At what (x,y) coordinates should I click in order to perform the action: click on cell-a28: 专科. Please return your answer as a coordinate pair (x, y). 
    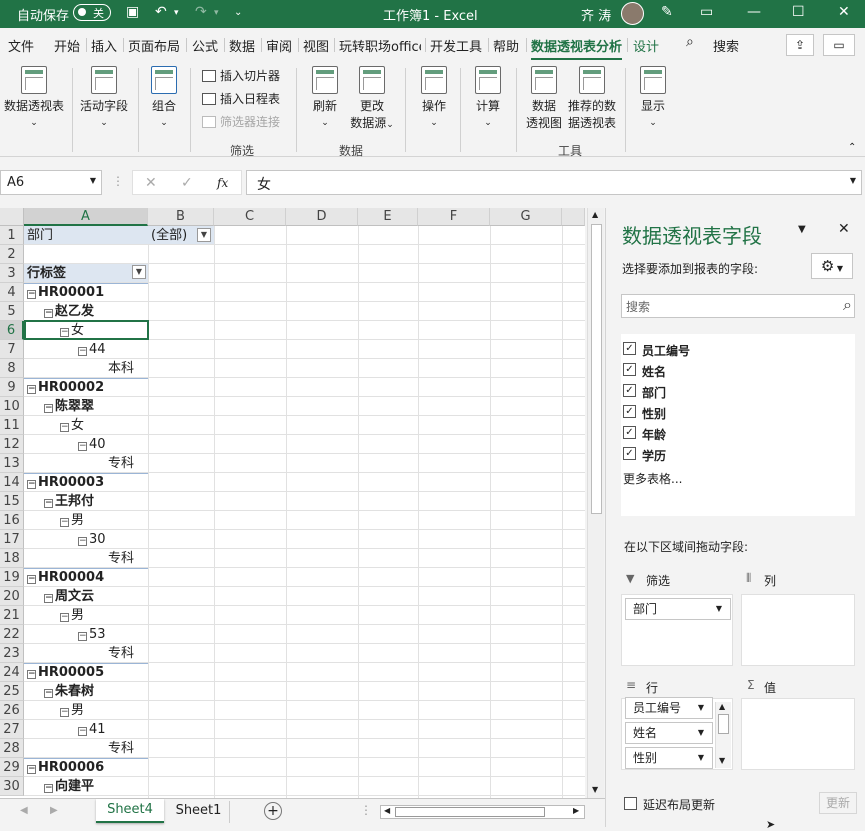
    Looking at the image, I should click on (121, 748).